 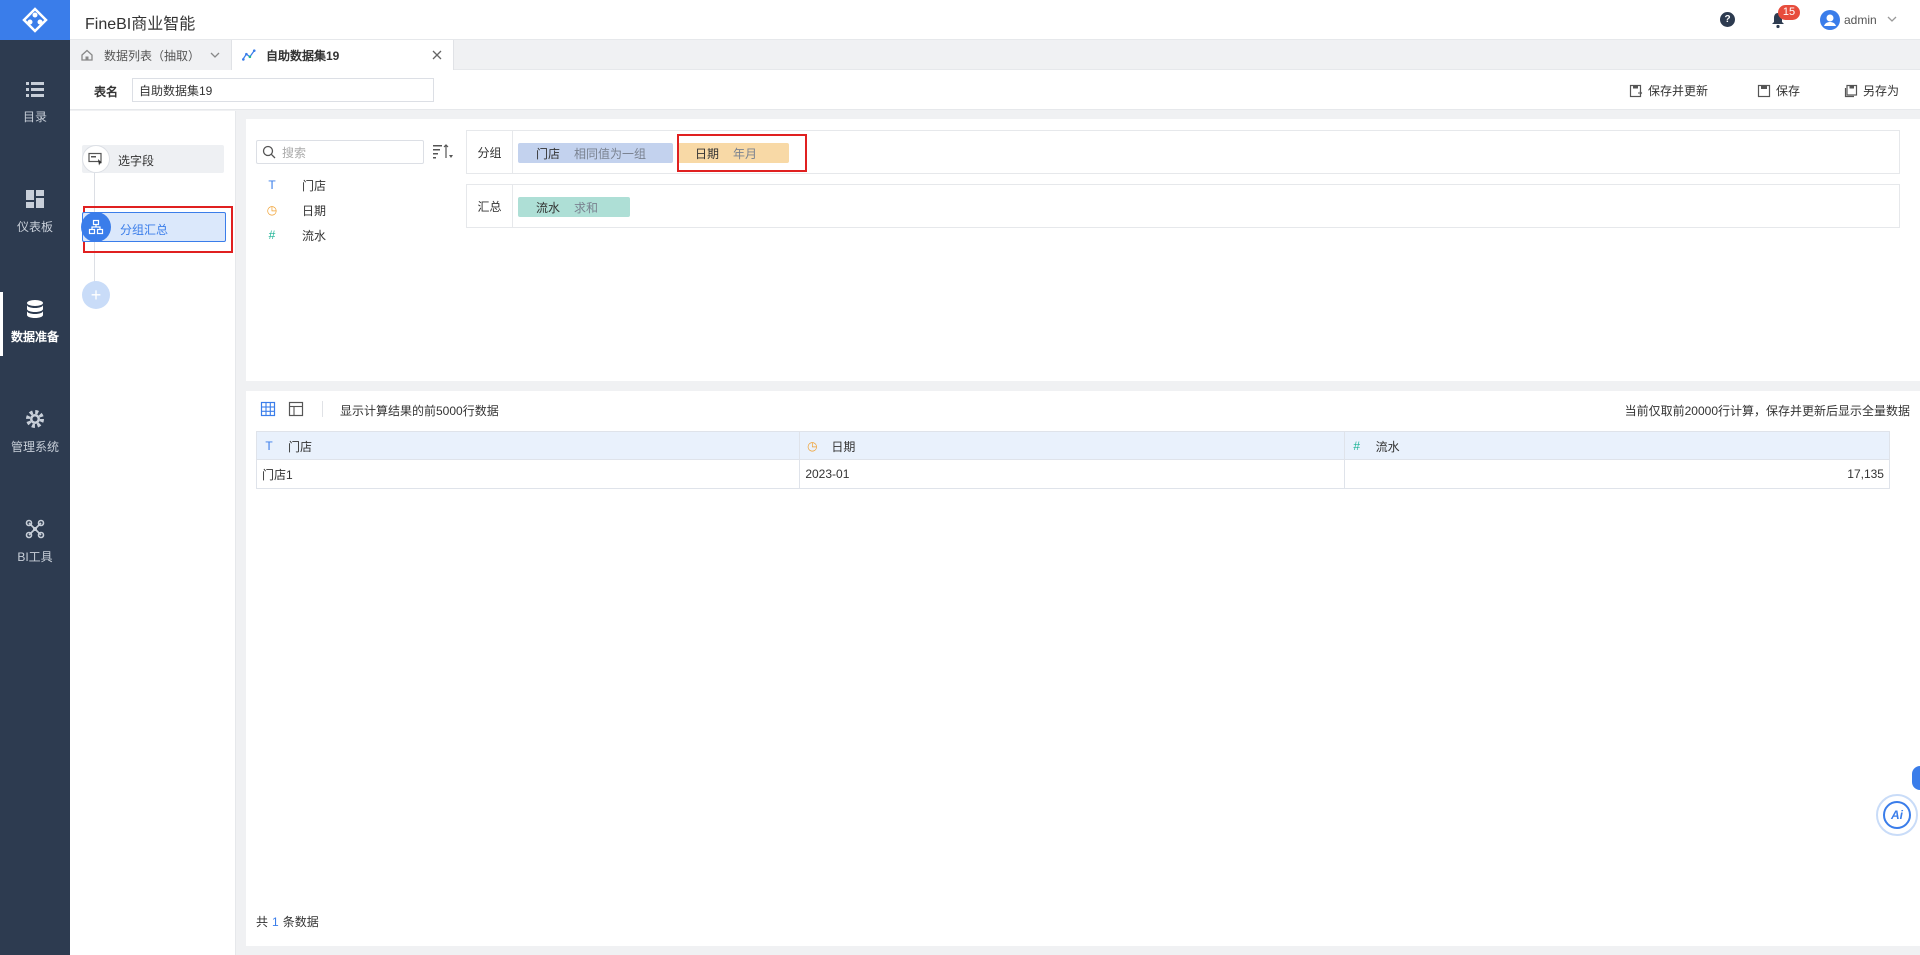 What do you see at coordinates (268, 409) in the screenshot?
I see `table-view-icon` at bounding box center [268, 409].